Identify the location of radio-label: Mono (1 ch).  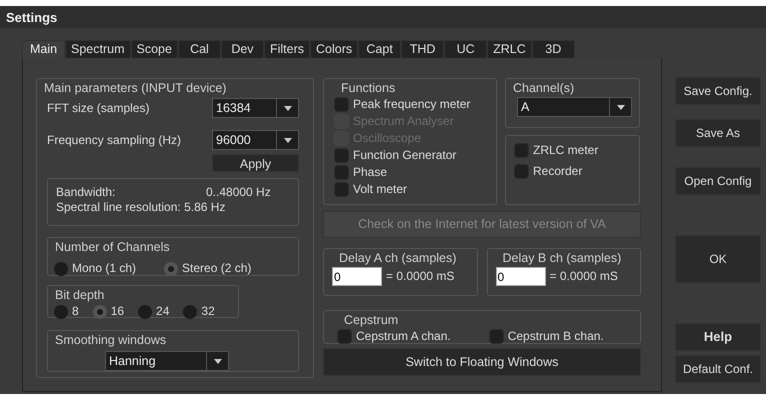
(104, 268).